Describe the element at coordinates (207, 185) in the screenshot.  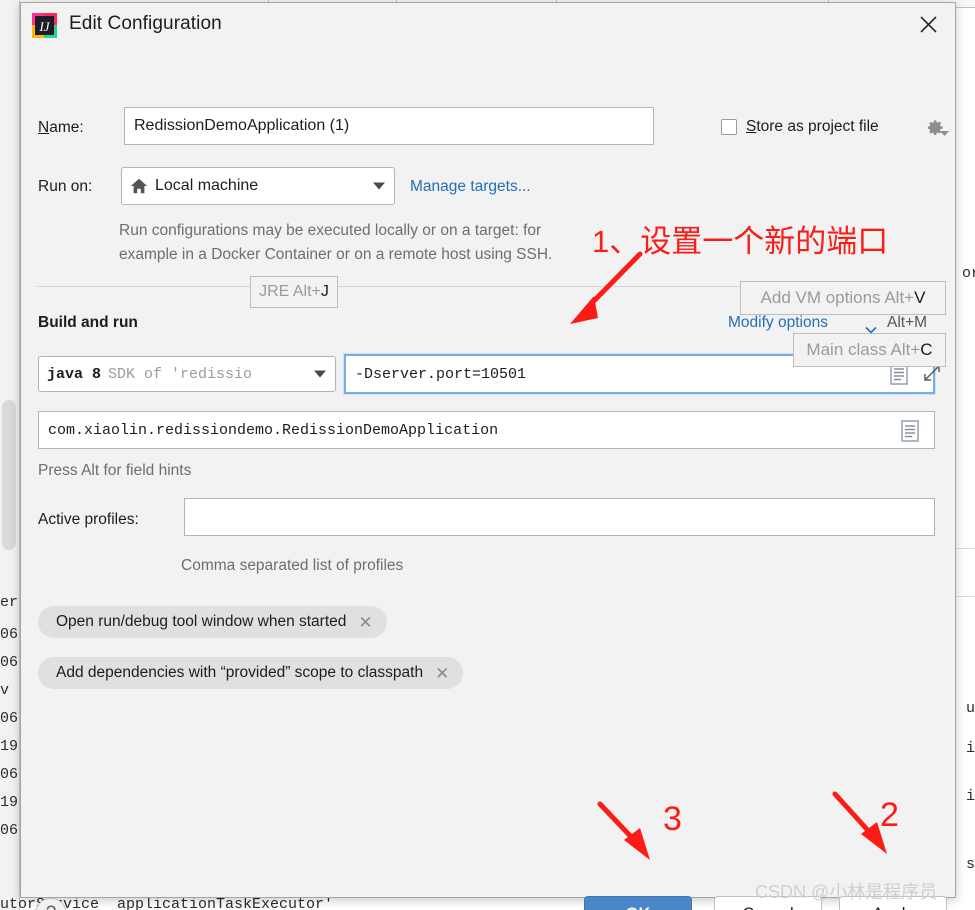
I see `run-on-value: Local machine` at that location.